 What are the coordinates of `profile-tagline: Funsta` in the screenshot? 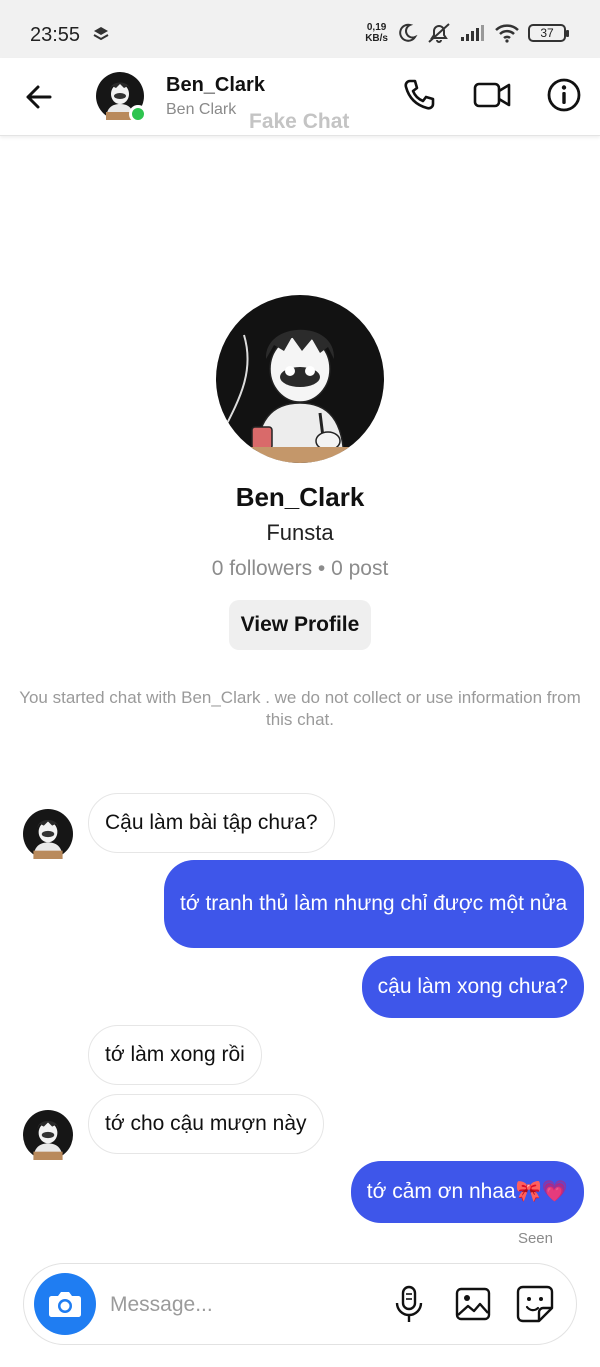 It's located at (300, 532).